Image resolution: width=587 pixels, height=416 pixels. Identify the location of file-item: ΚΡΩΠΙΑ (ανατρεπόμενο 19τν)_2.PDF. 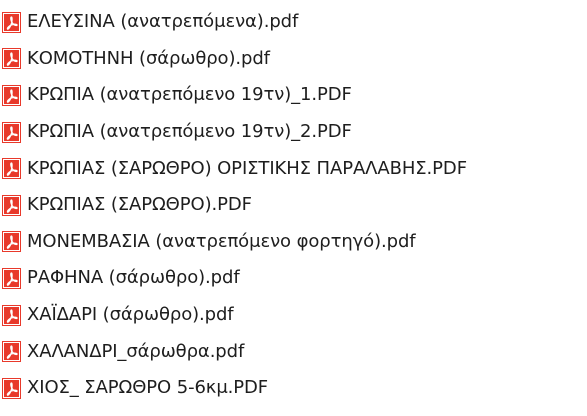
(293, 132).